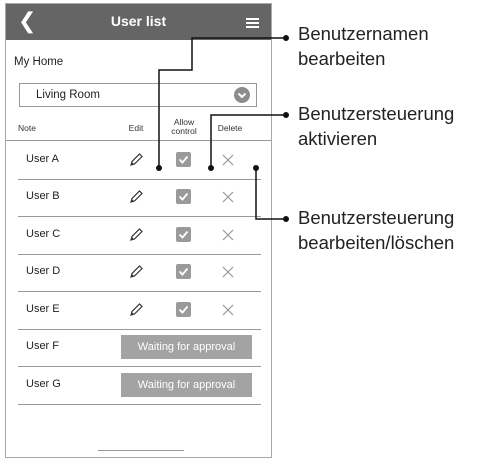 This screenshot has width=484, height=458. Describe the element at coordinates (286, 115) in the screenshot. I see `leader-allow-dot-end` at that location.